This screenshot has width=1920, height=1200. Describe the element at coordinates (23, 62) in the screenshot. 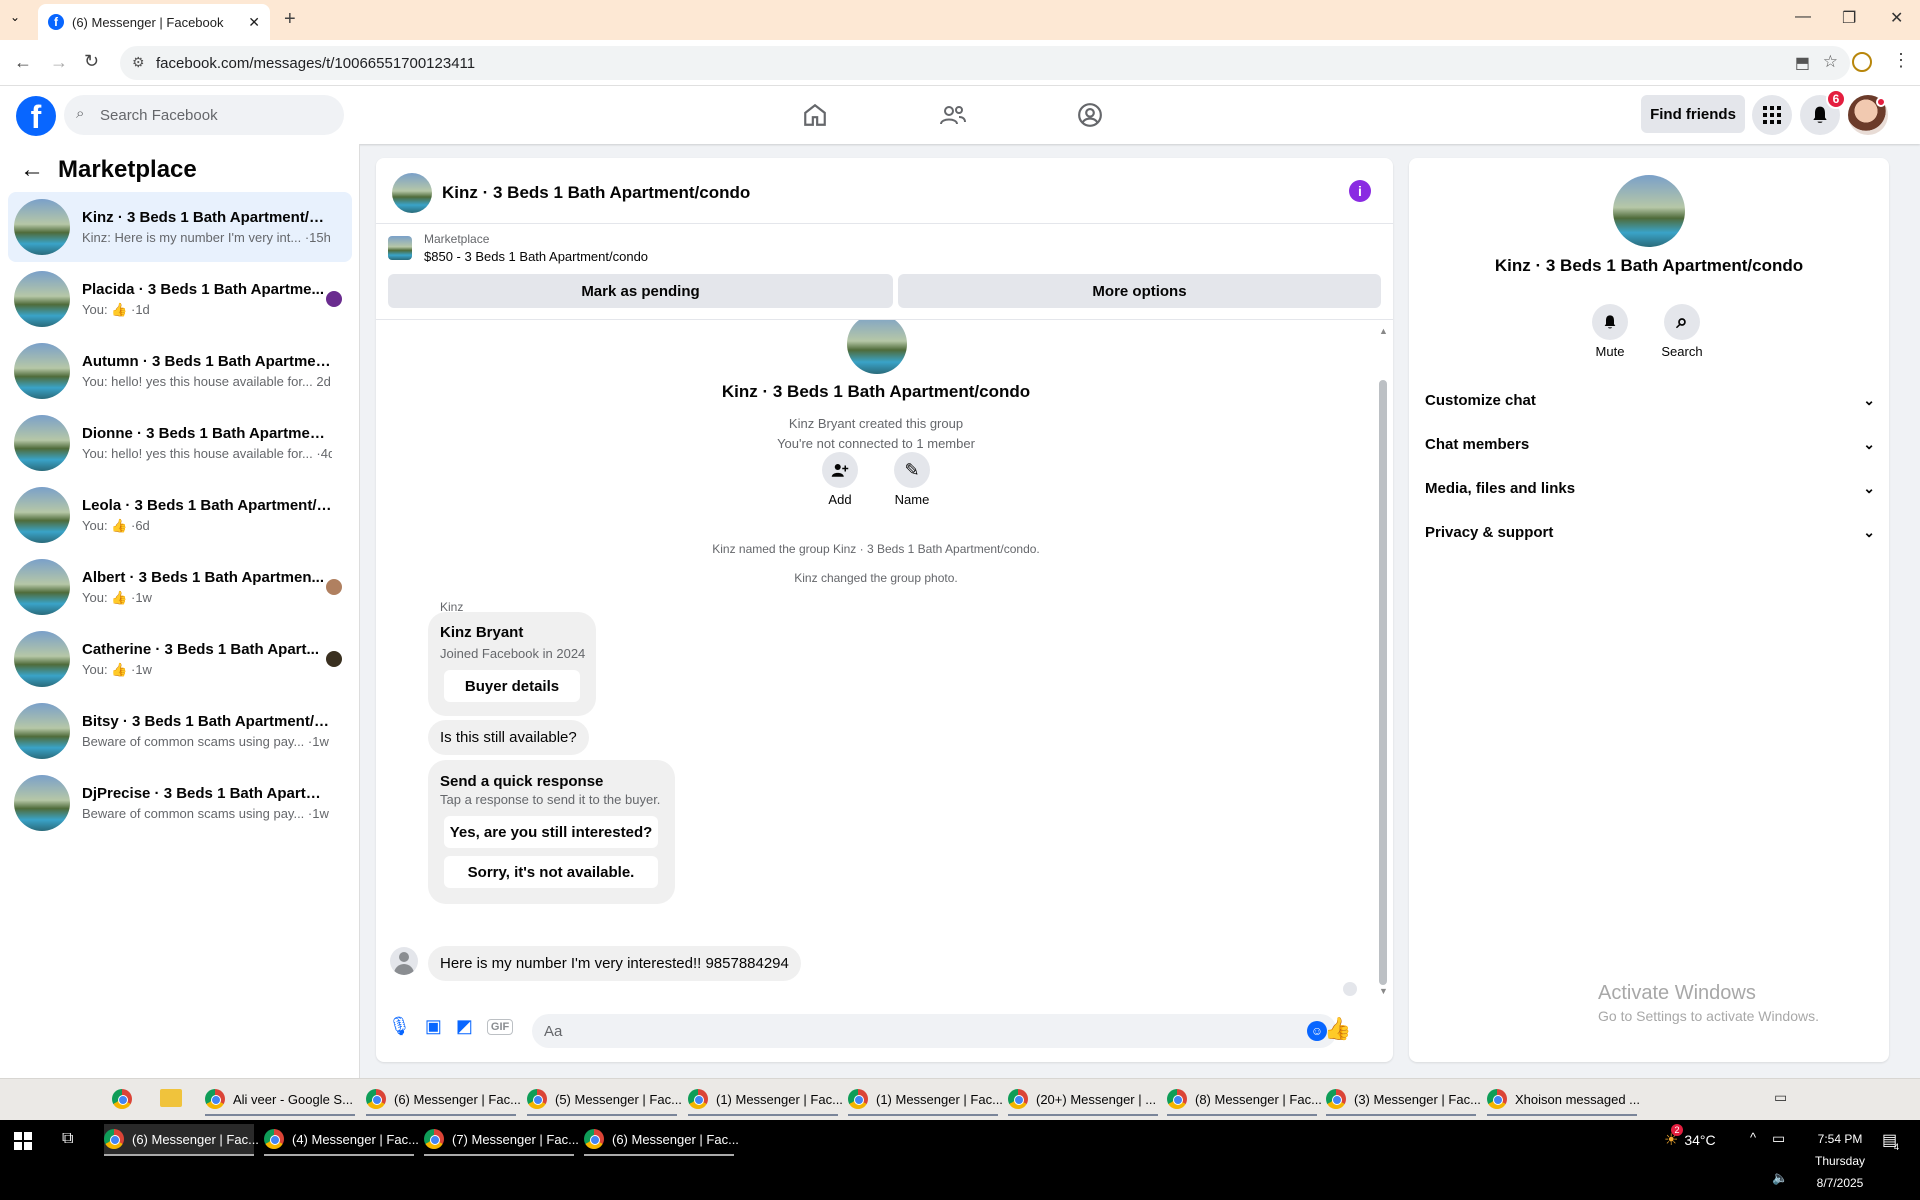

I see `back-icon: ←` at that location.